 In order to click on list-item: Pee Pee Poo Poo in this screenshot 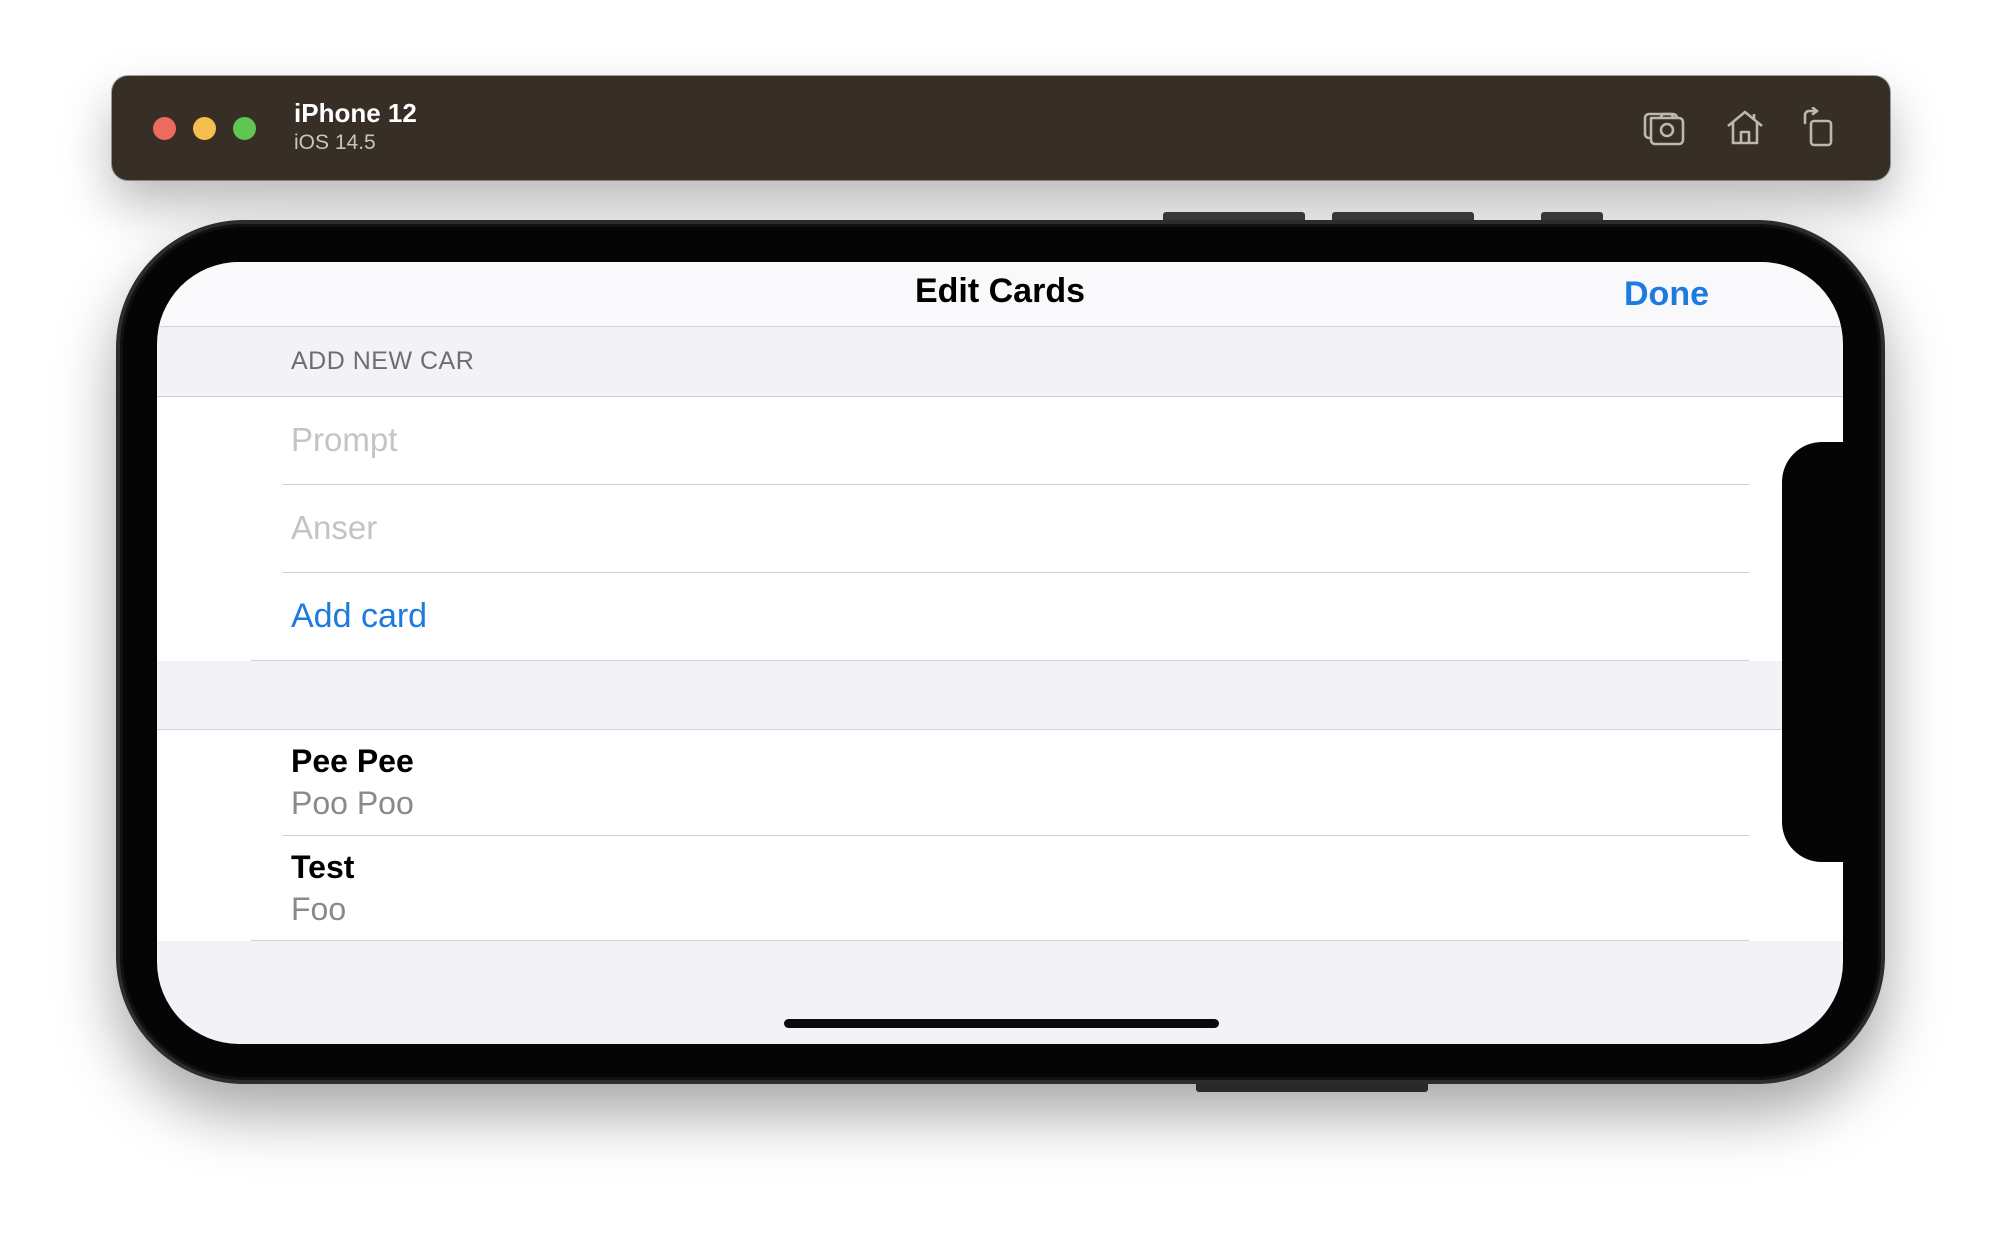, I will do `click(1000, 783)`.